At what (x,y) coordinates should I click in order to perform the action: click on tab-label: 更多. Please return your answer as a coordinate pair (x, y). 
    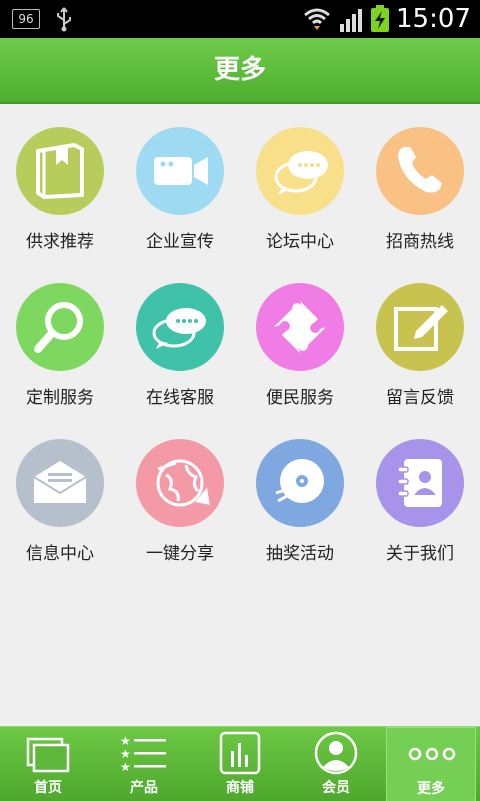
    Looking at the image, I should click on (431, 789).